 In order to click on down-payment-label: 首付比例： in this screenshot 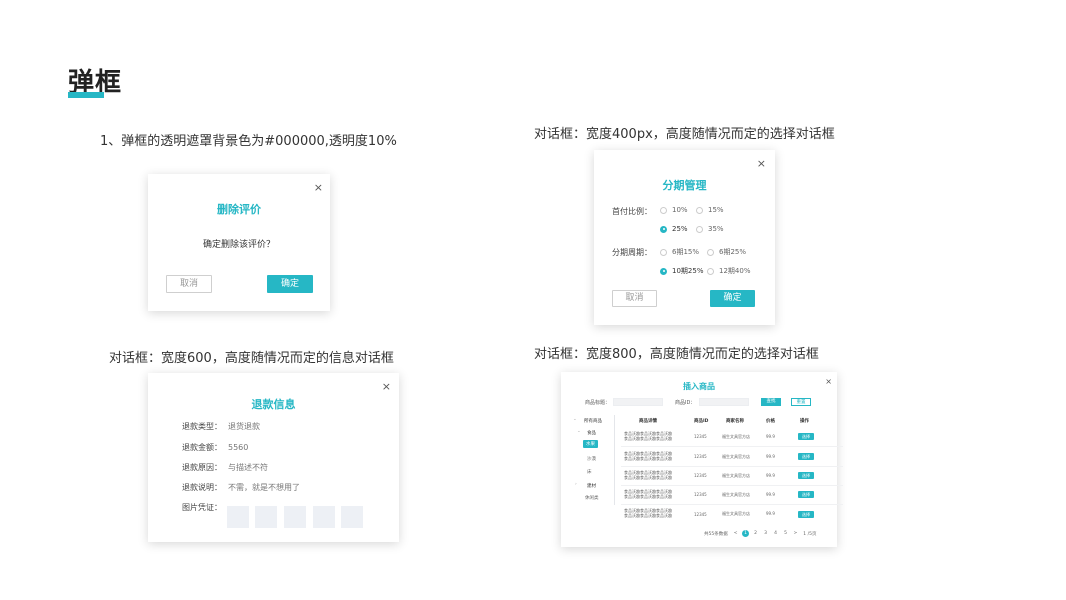, I will do `click(632, 211)`.